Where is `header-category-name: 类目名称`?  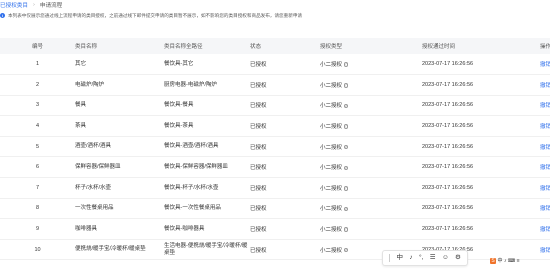
header-category-name: 类目名称 is located at coordinates (86, 47).